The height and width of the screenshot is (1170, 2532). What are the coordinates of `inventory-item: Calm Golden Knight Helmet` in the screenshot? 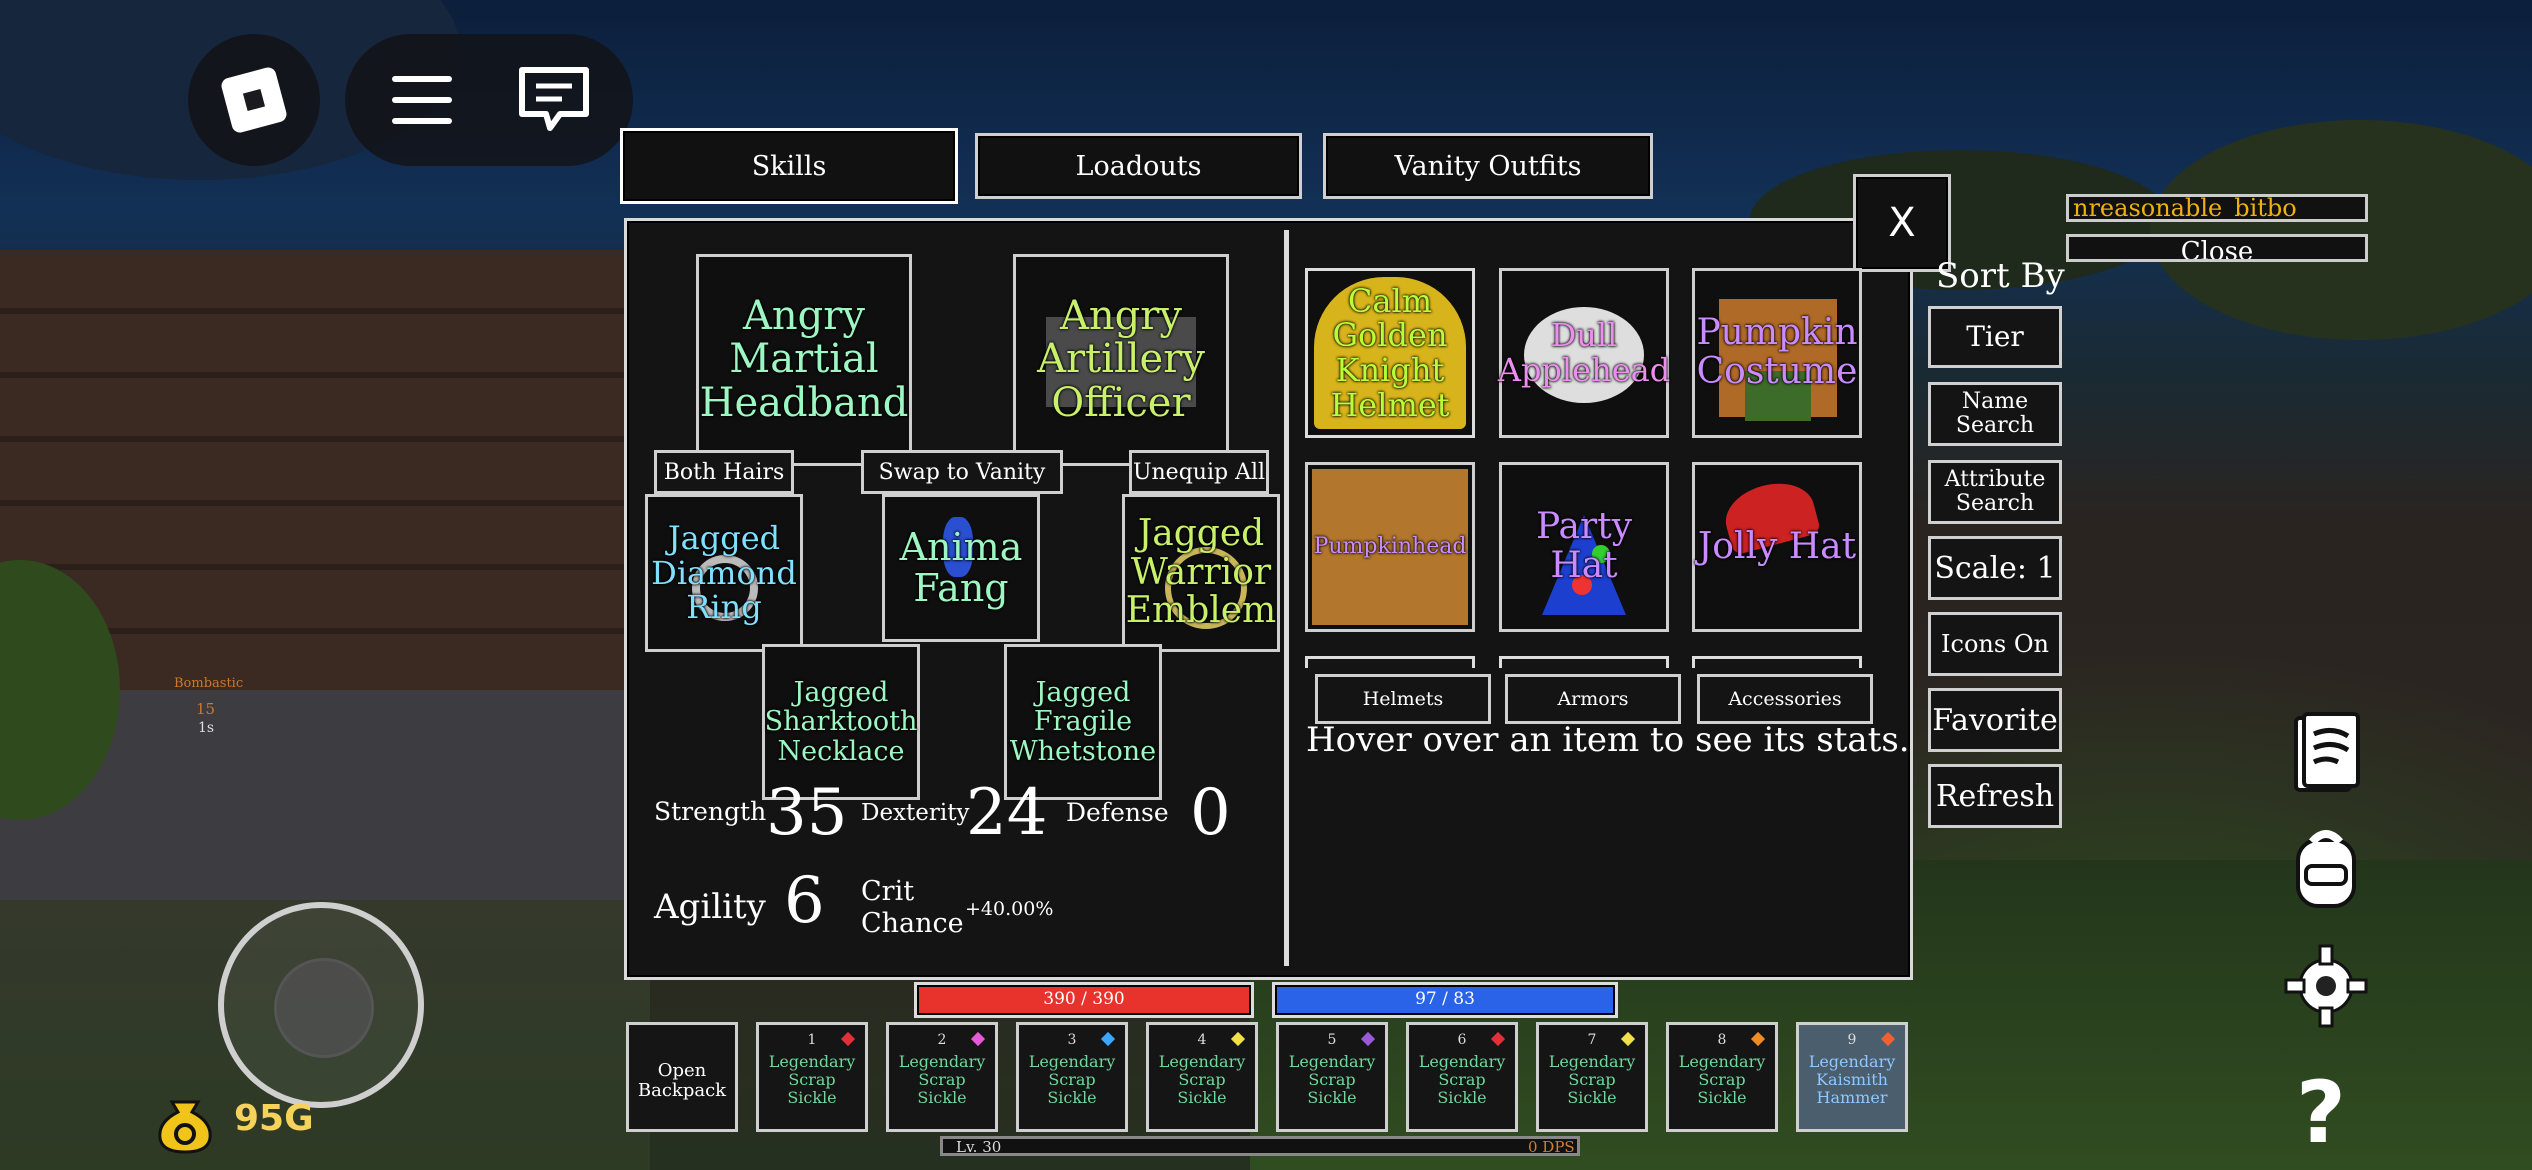 It's located at (1390, 353).